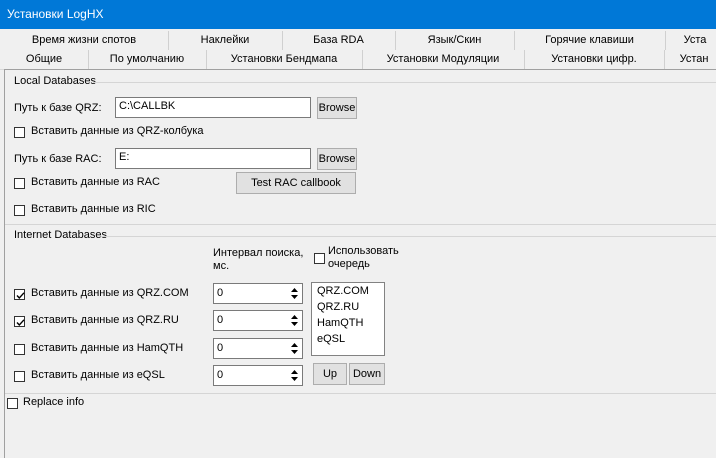  Describe the element at coordinates (258, 253) in the screenshot. I see `interval-label-line1: Интервал поиска,` at that location.